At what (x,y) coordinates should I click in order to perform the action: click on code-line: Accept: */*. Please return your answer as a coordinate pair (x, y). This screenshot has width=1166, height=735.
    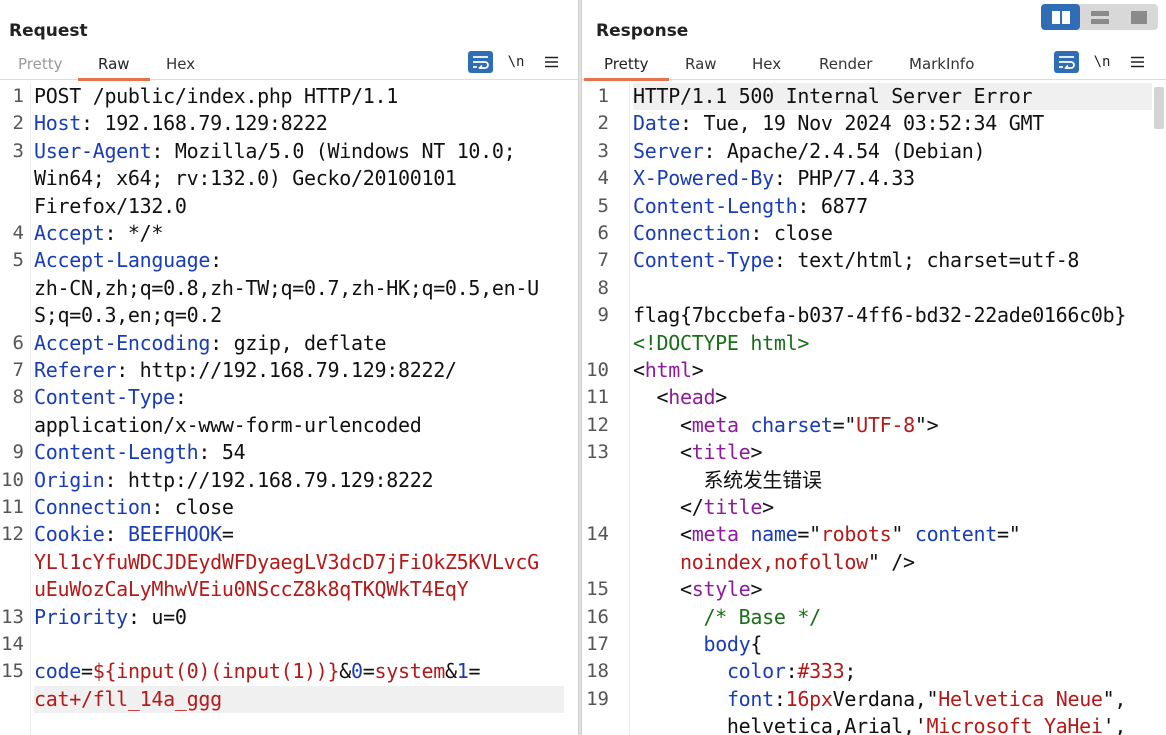
    Looking at the image, I should click on (98, 233).